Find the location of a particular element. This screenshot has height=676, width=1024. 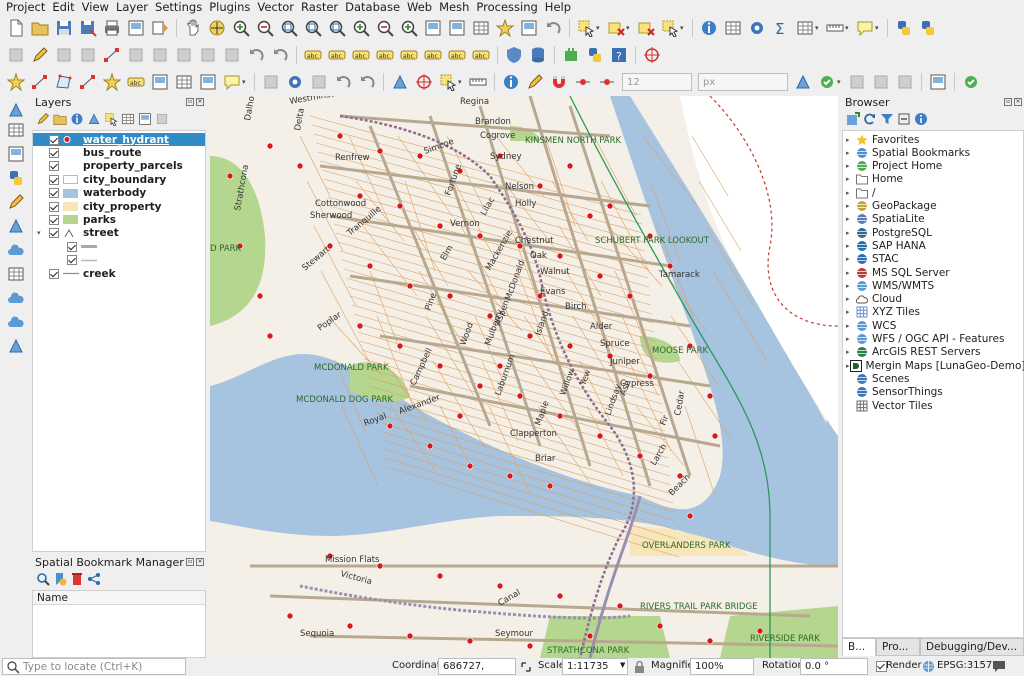

snap-tracing-icon is located at coordinates (827, 82).